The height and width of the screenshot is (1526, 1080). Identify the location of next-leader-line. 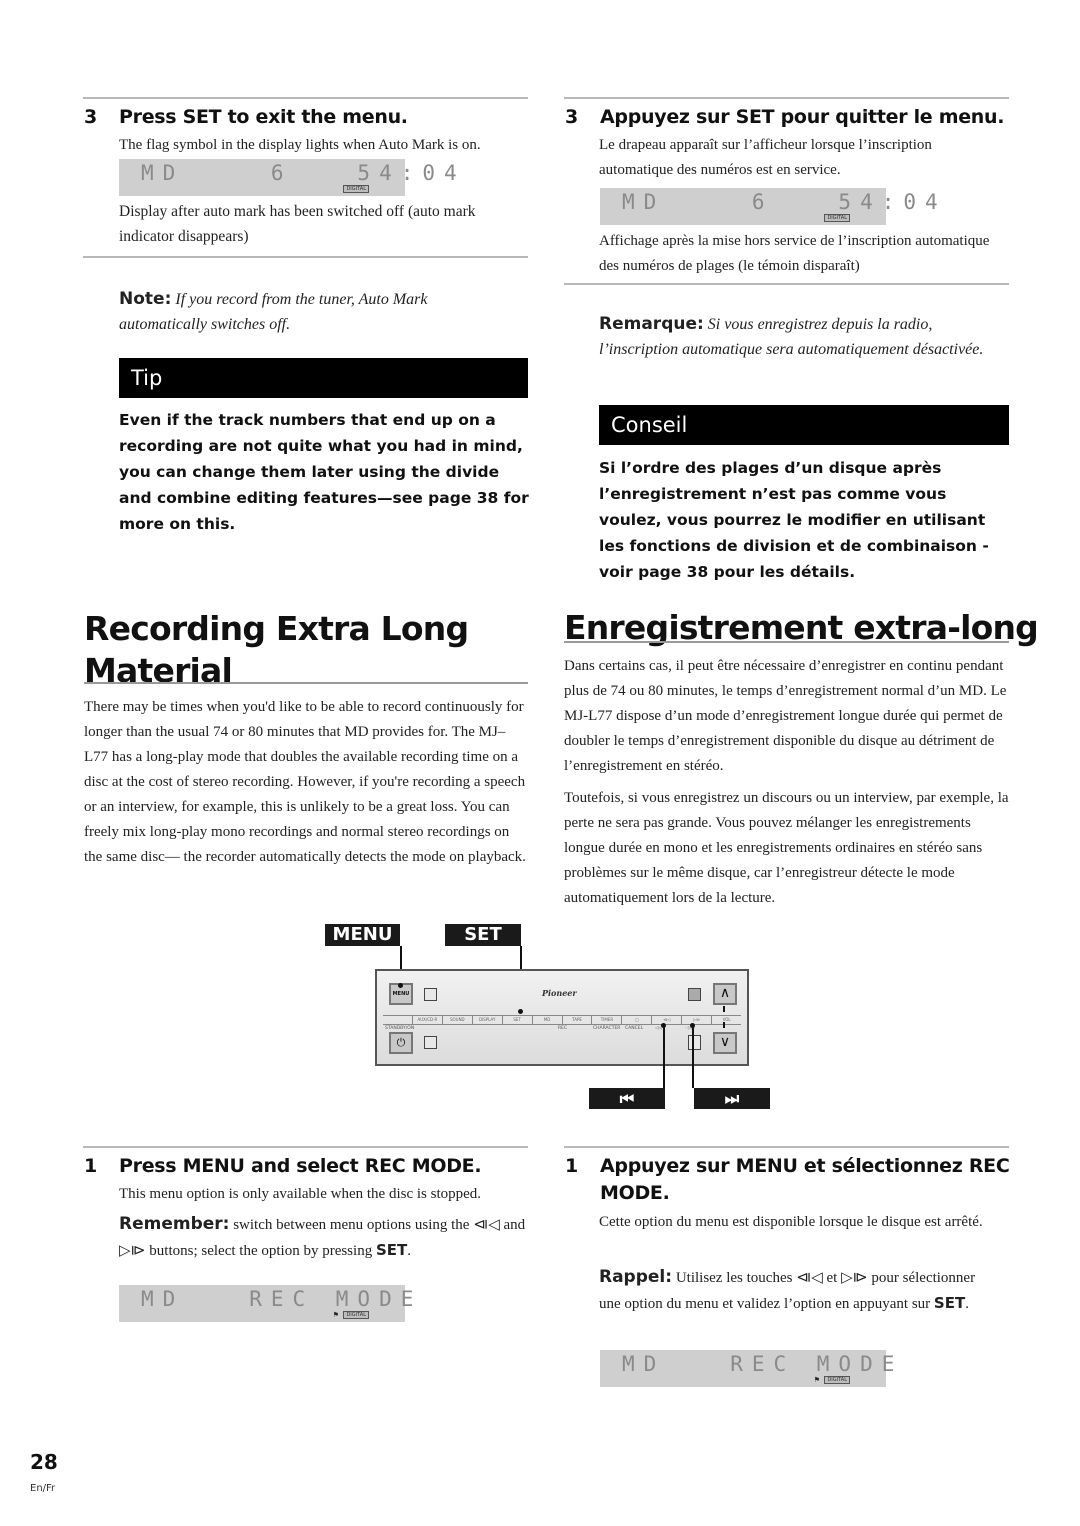
(693, 1057).